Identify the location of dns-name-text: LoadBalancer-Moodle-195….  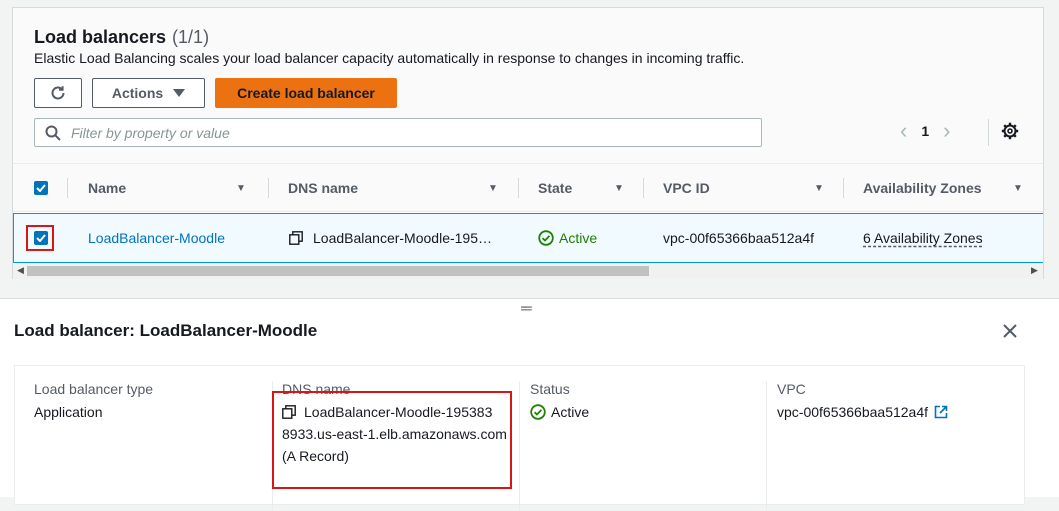
(402, 238).